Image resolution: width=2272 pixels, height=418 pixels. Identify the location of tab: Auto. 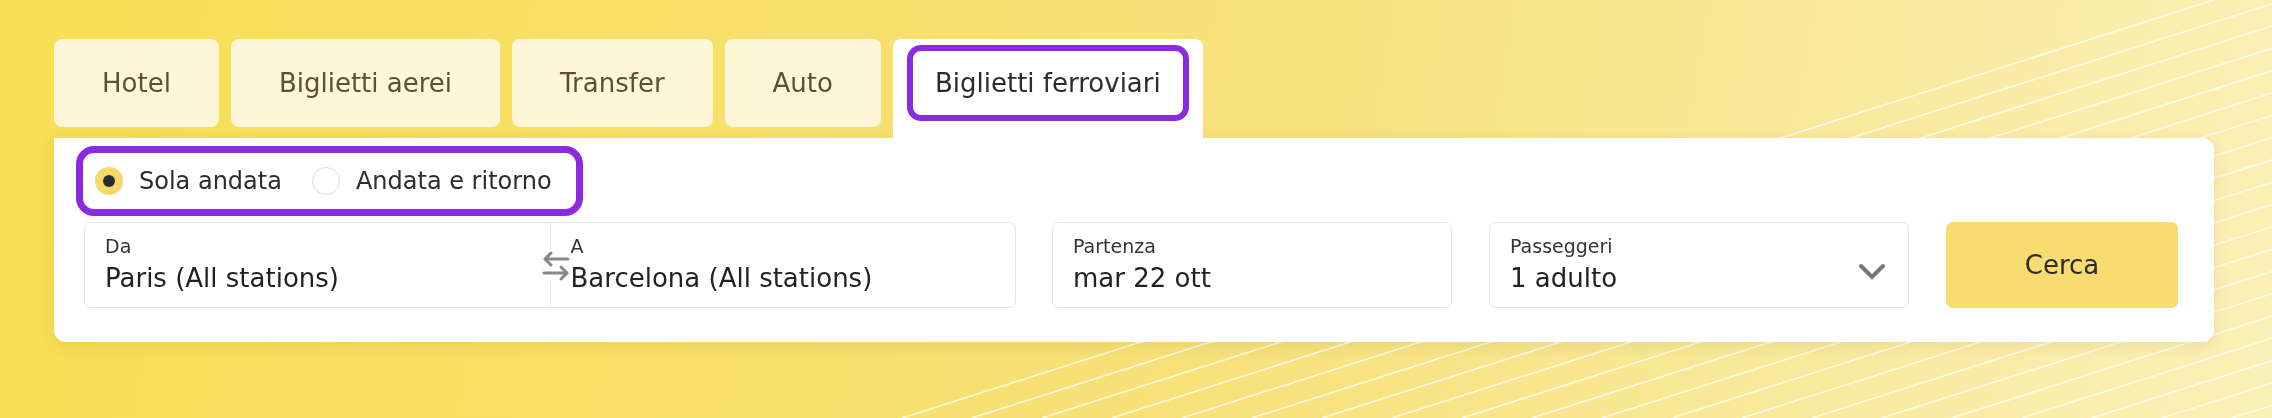
(802, 83).